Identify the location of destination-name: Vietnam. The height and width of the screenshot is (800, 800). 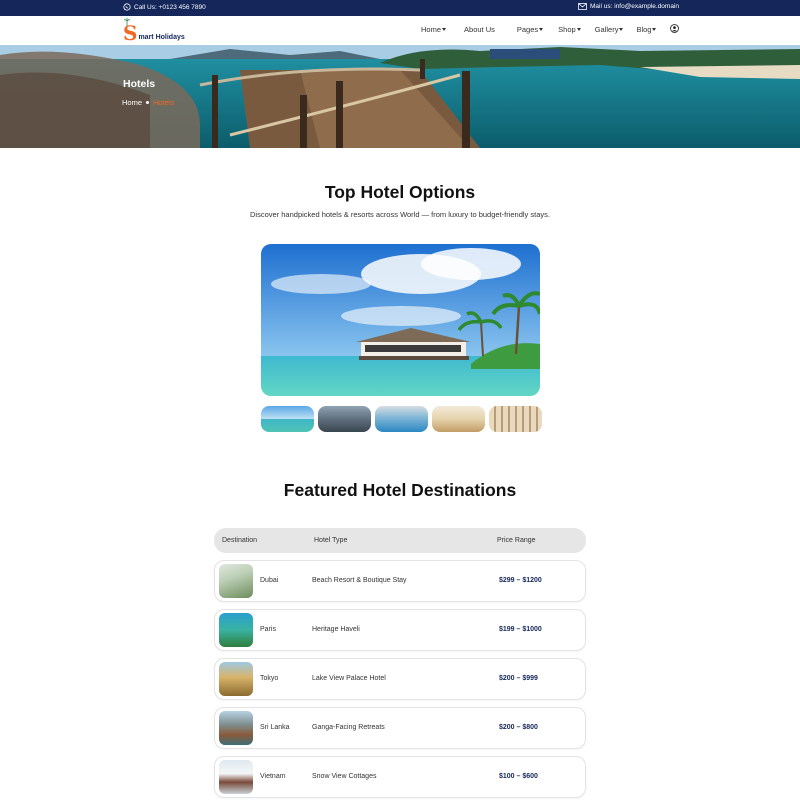
(273, 776).